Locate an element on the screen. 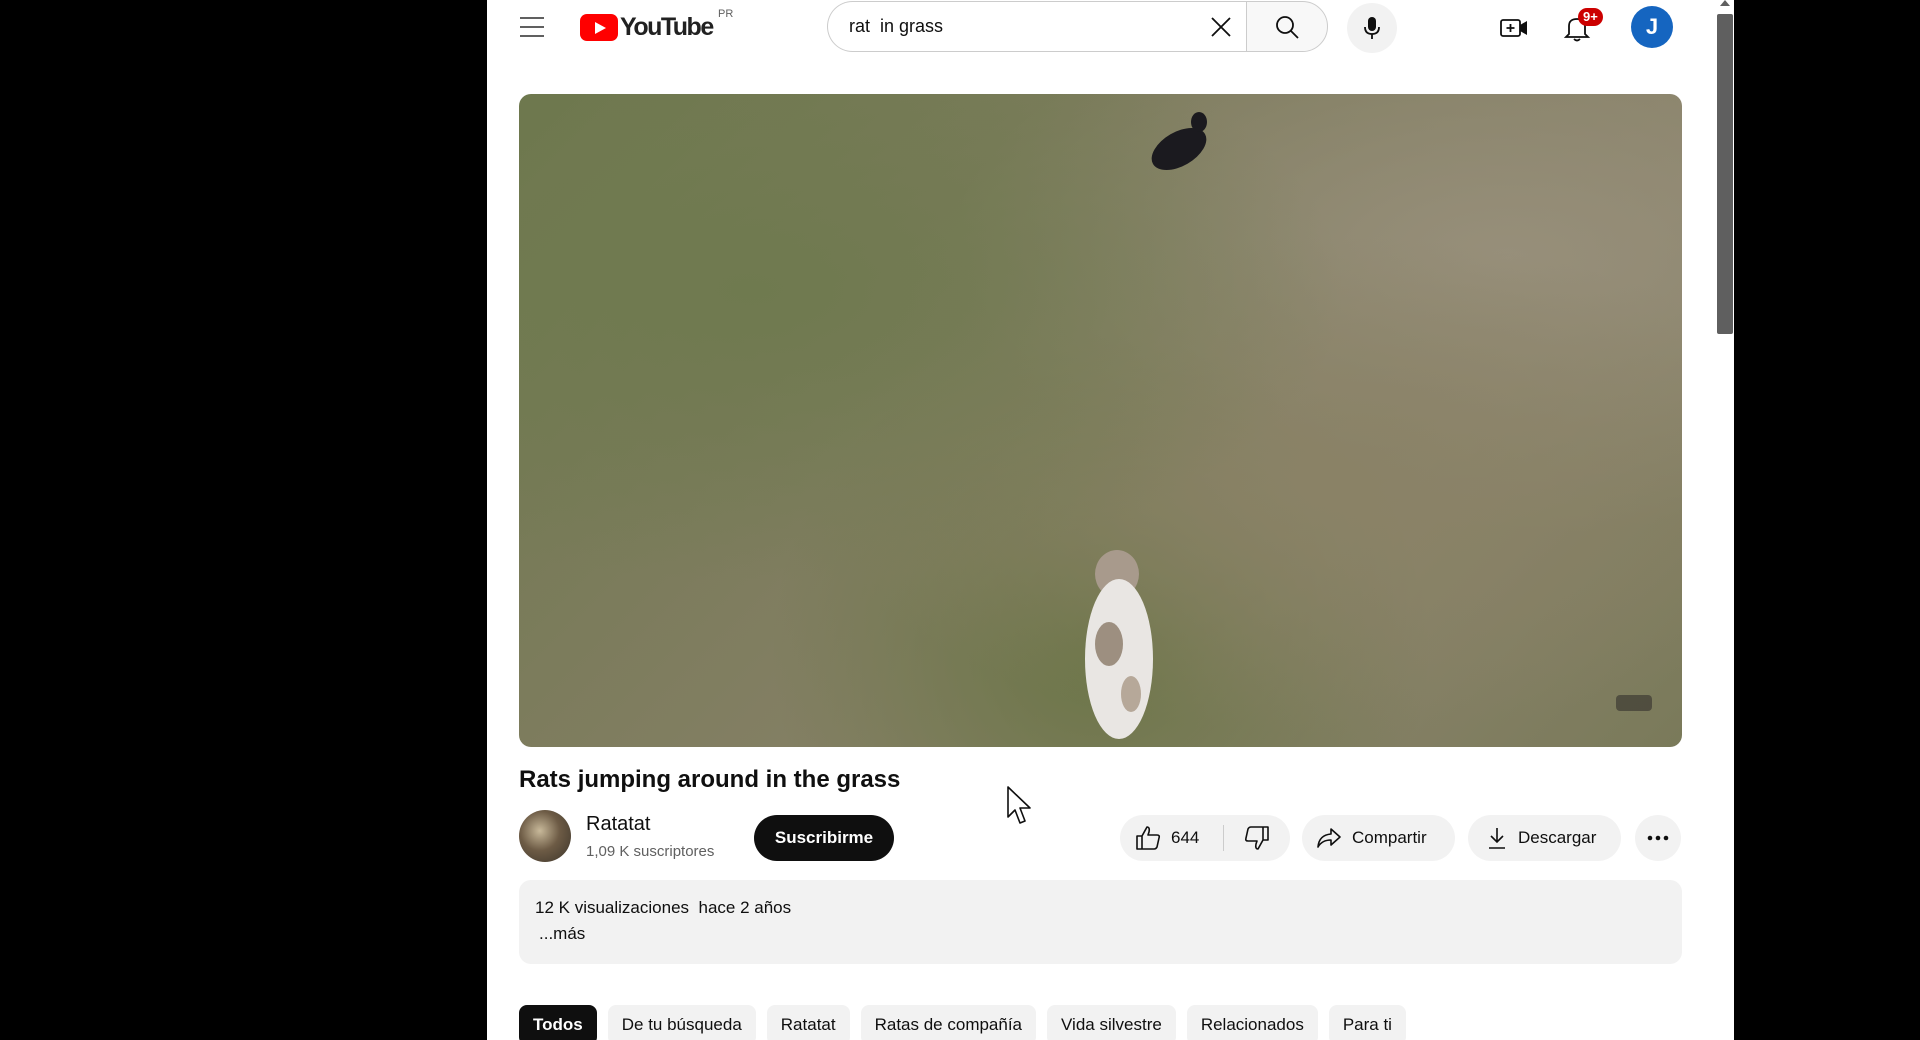 The height and width of the screenshot is (1040, 1920). upload-age: hace 2 años is located at coordinates (745, 907).